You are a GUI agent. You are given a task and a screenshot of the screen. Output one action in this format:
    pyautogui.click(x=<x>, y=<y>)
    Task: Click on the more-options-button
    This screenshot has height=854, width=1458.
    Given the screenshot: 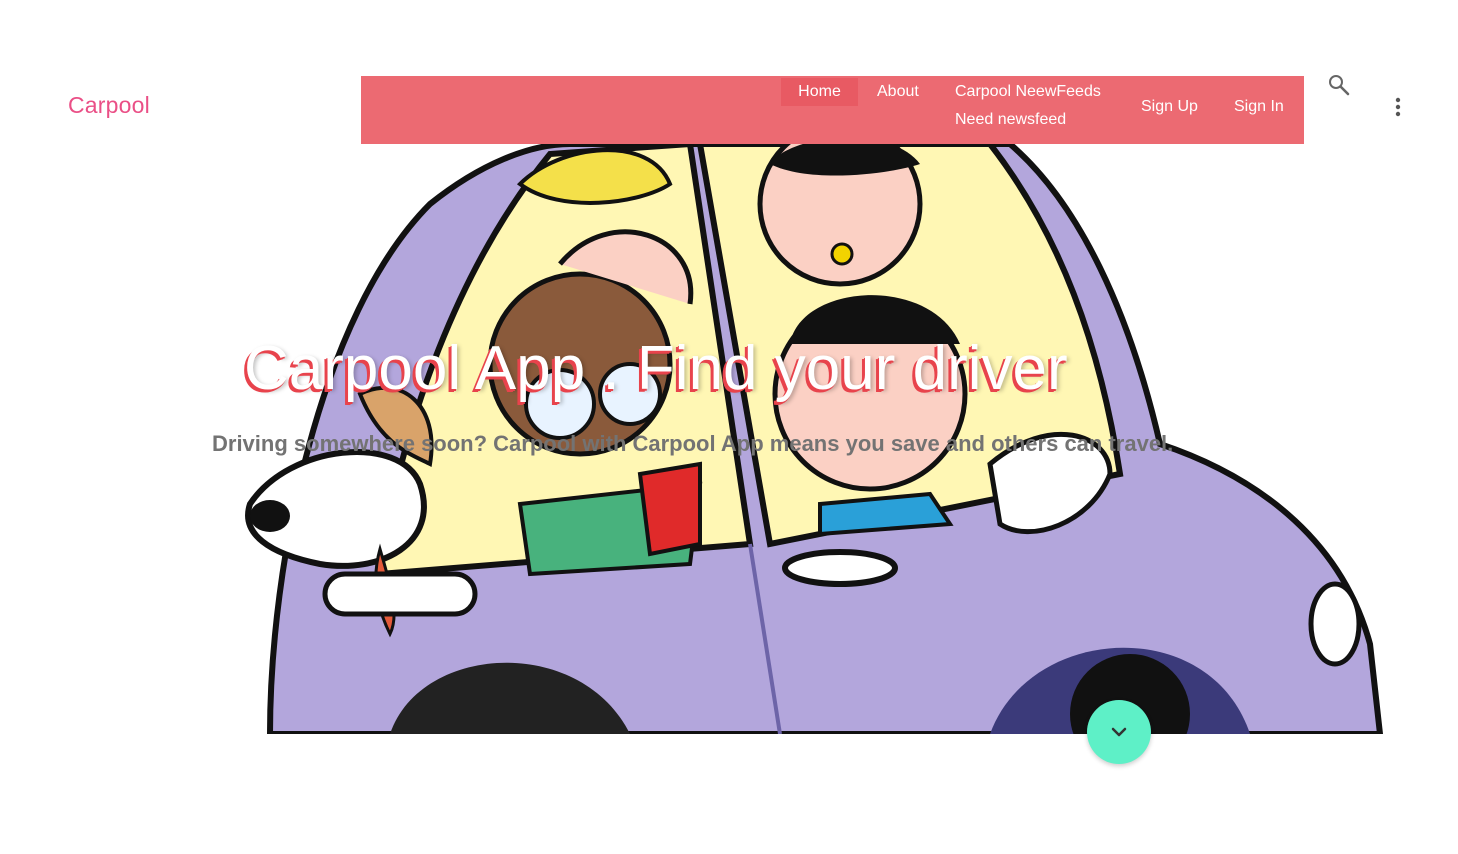 What is the action you would take?
    pyautogui.click(x=1398, y=107)
    